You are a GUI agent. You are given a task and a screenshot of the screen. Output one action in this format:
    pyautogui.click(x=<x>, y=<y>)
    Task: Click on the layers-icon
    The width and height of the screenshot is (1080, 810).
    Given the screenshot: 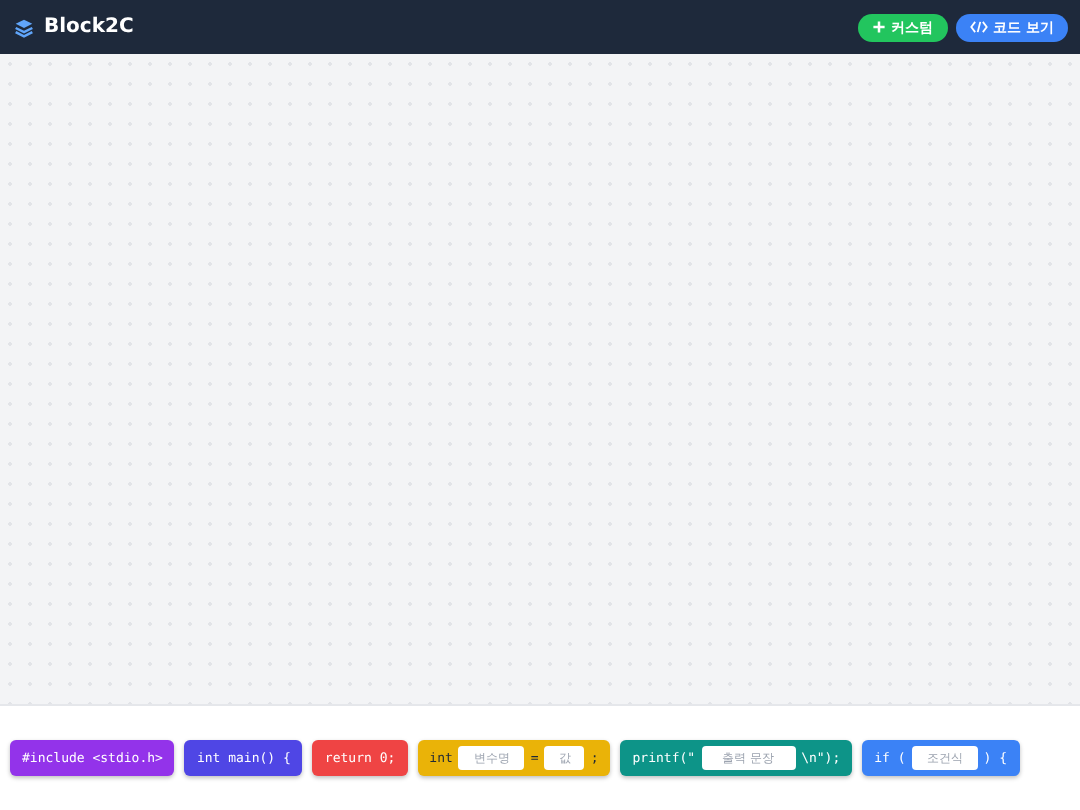 What is the action you would take?
    pyautogui.click(x=24, y=27)
    